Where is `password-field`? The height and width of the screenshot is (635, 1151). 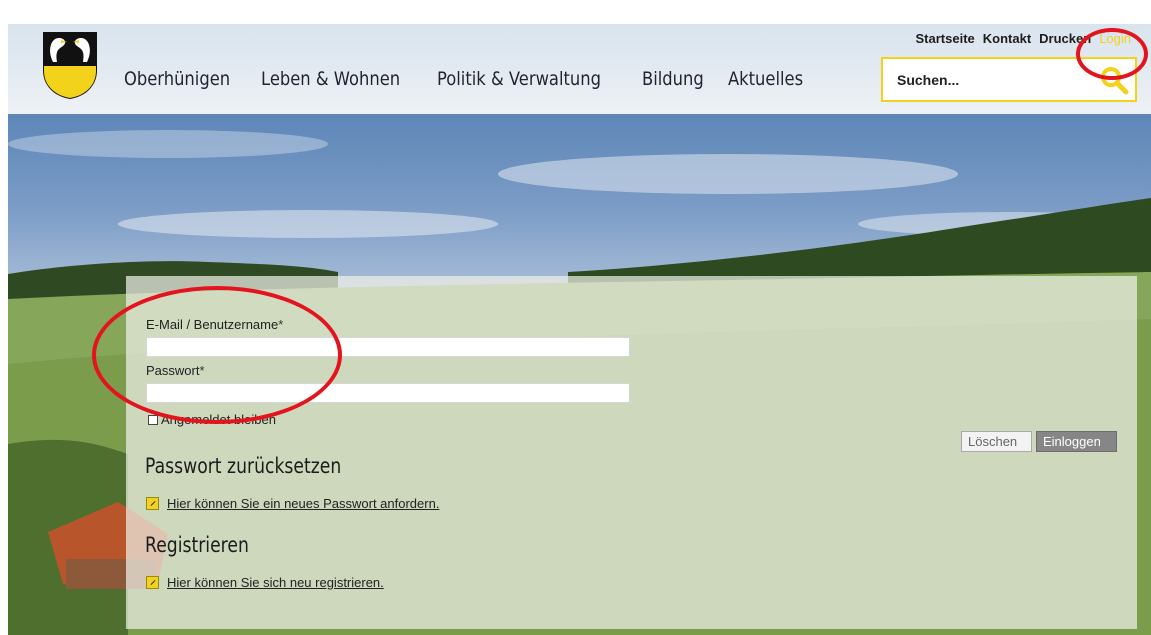
password-field is located at coordinates (388, 393).